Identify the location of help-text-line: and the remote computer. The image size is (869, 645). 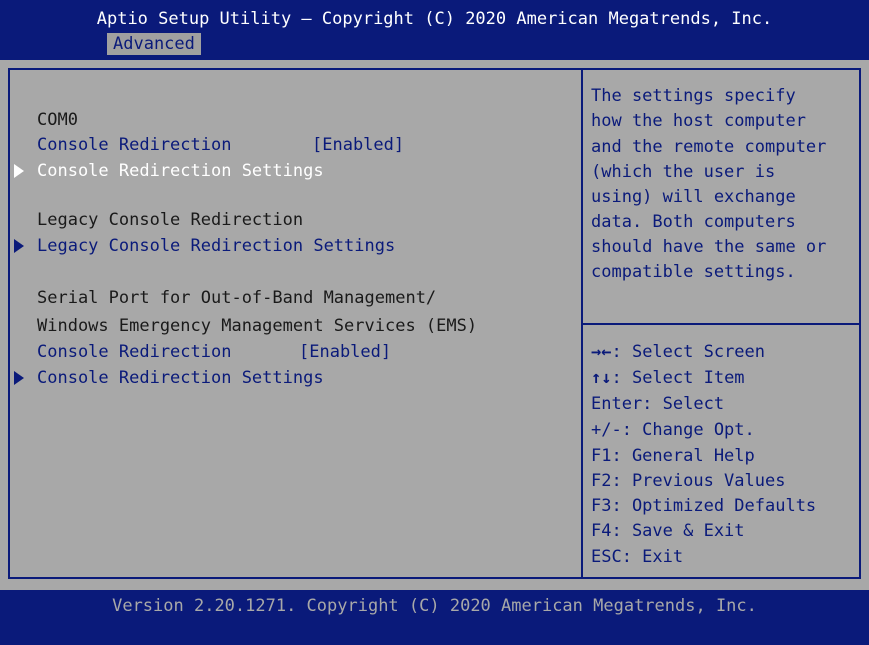
(709, 147).